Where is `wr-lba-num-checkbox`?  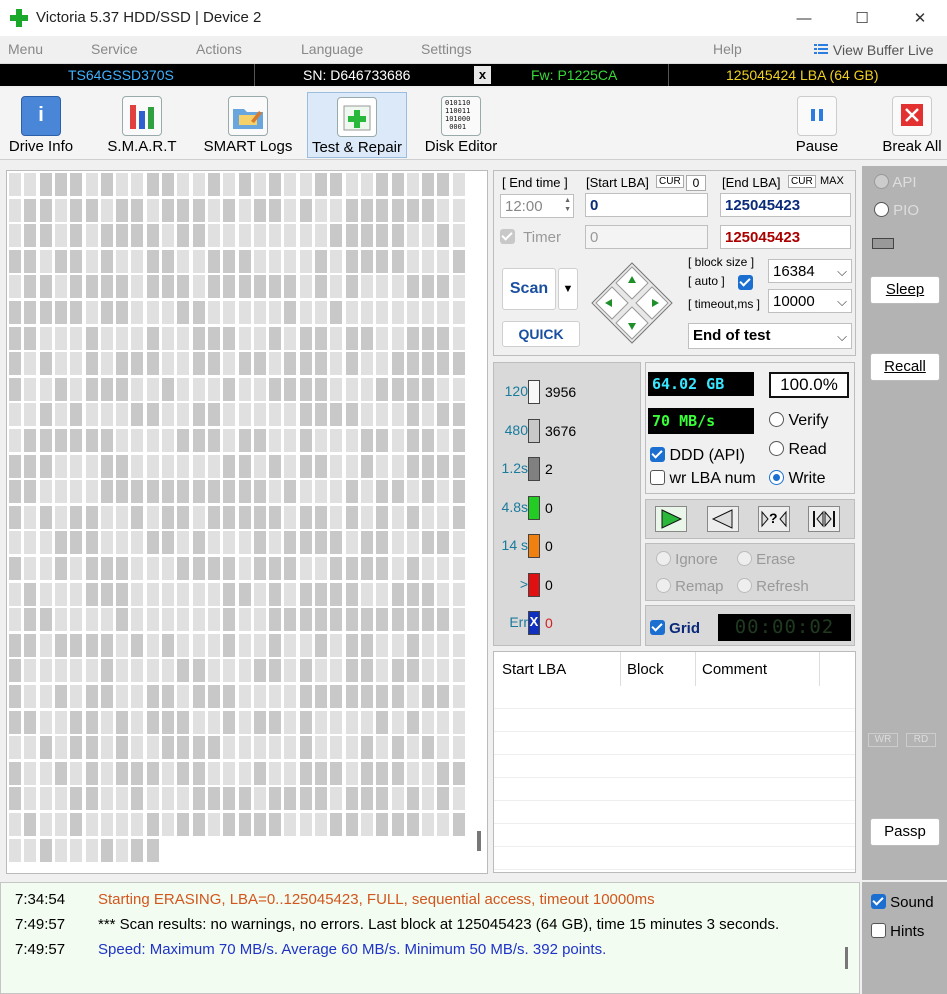
wr-lba-num-checkbox is located at coordinates (657, 477).